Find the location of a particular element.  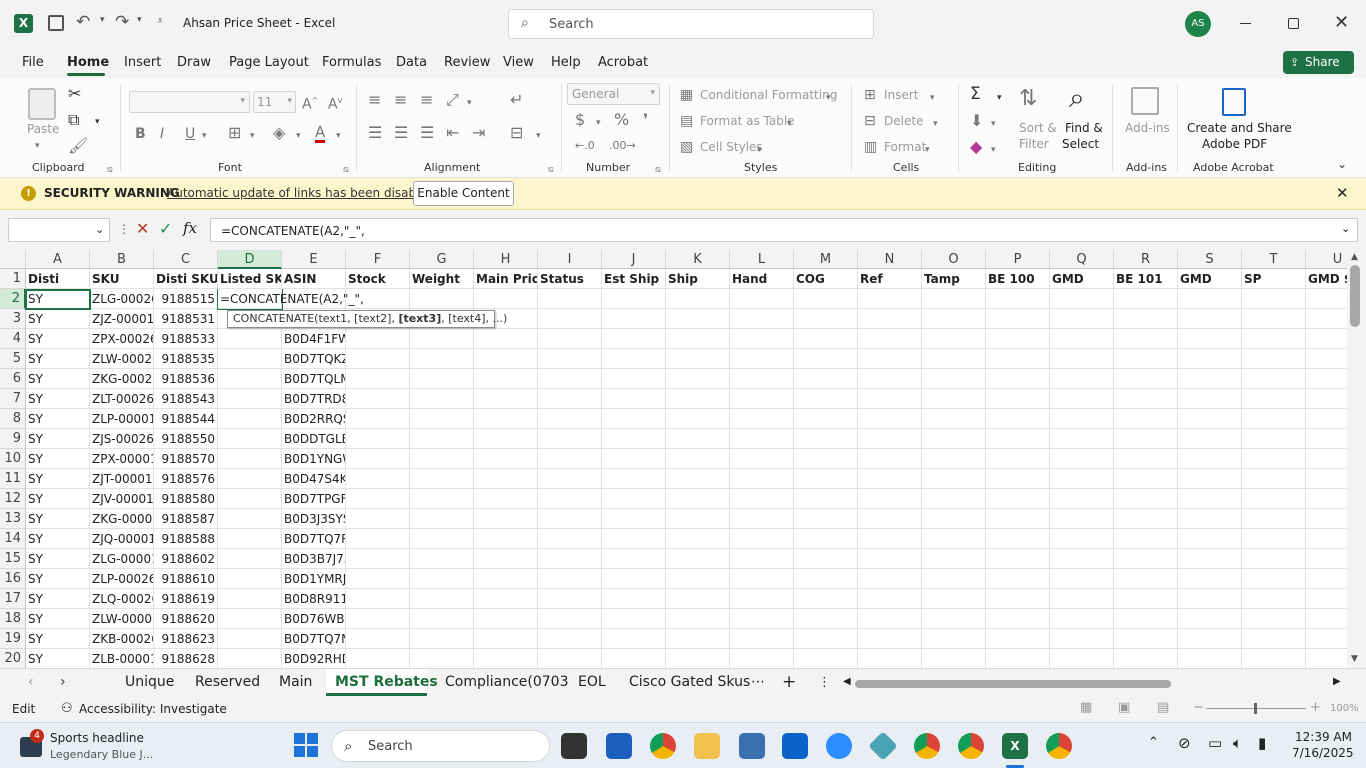

accessibility-status: Accessibility: Investigate is located at coordinates (153, 709).